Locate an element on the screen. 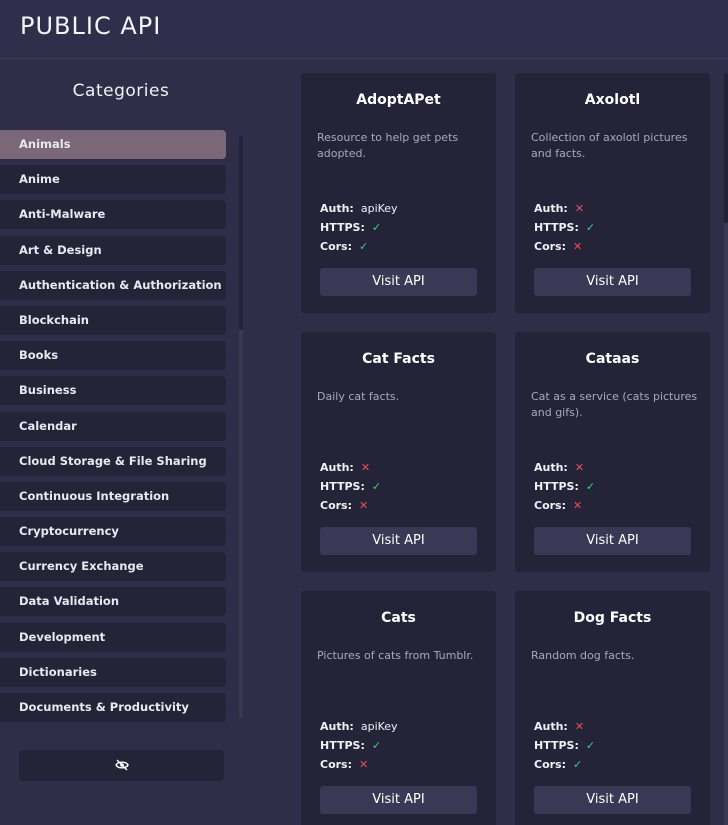  main-scrollbar-thumb is located at coordinates (726, 148).